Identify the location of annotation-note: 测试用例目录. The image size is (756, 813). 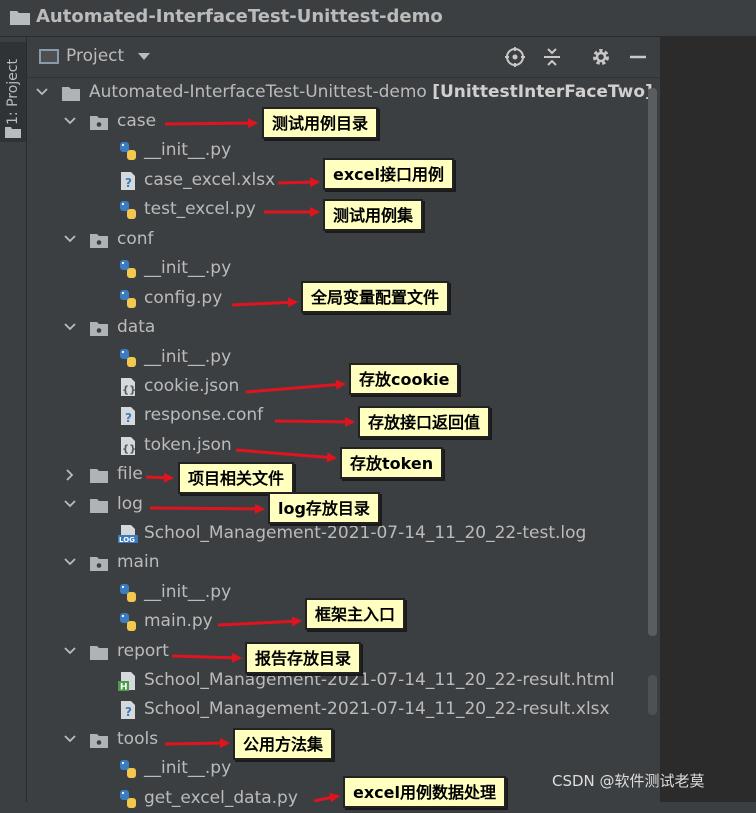
(320, 123).